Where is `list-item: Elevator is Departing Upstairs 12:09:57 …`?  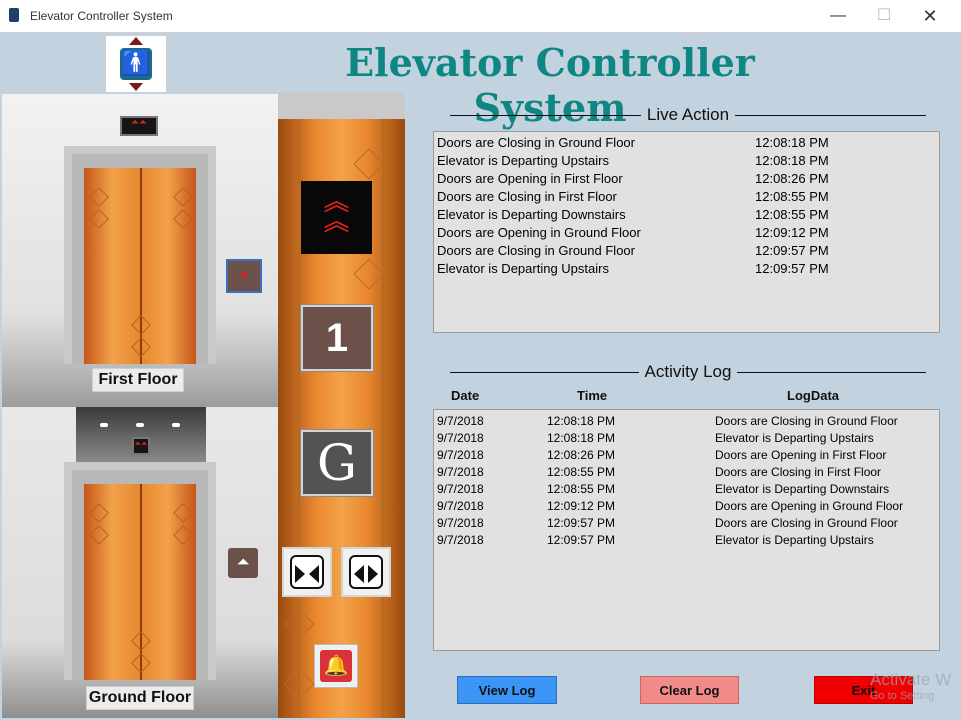 list-item: Elevator is Departing Upstairs 12:09:57 … is located at coordinates (633, 268).